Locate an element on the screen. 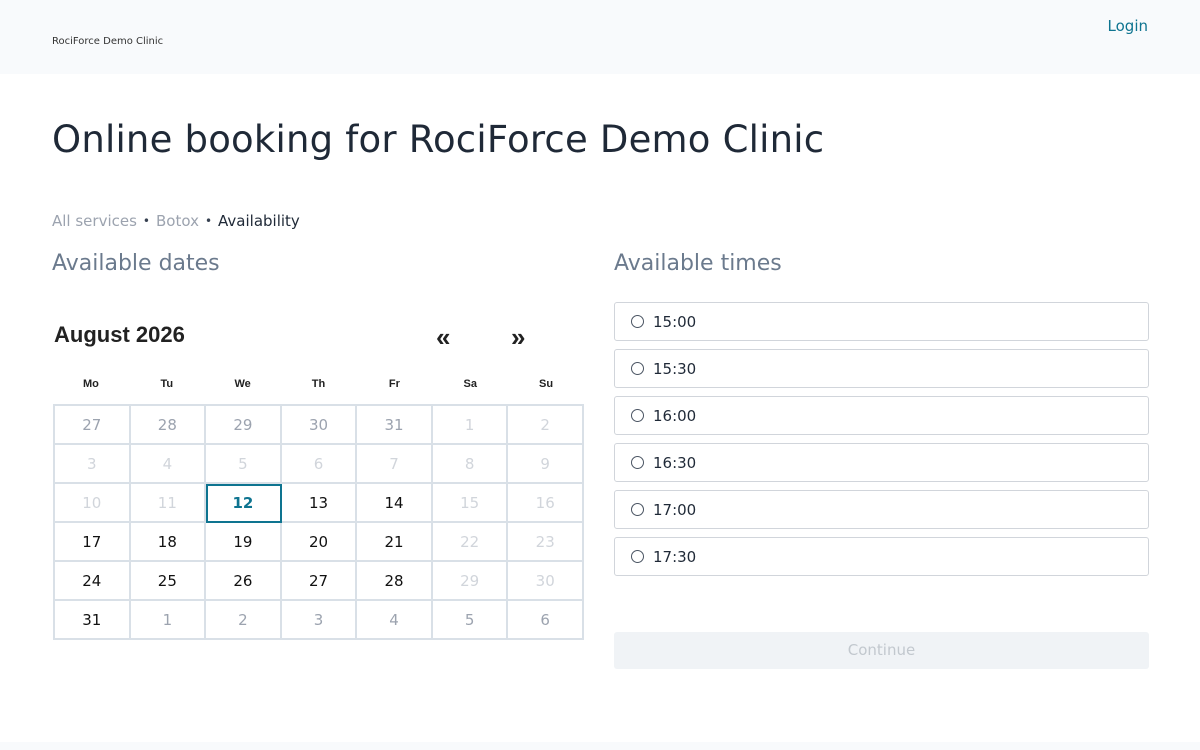 Image resolution: width=1200 pixels, height=750 pixels. calendar-day: 11 is located at coordinates (168, 503).